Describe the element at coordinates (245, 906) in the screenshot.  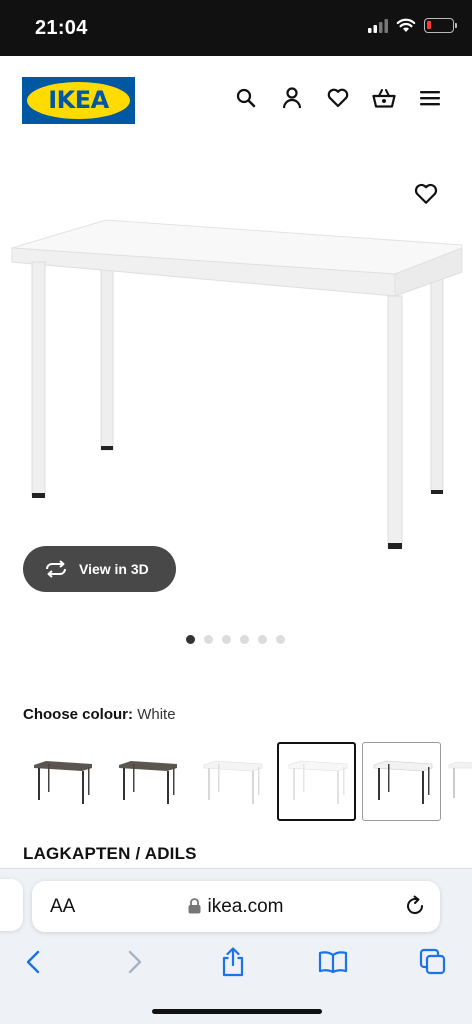
I see `url-text: ikea.com` at that location.